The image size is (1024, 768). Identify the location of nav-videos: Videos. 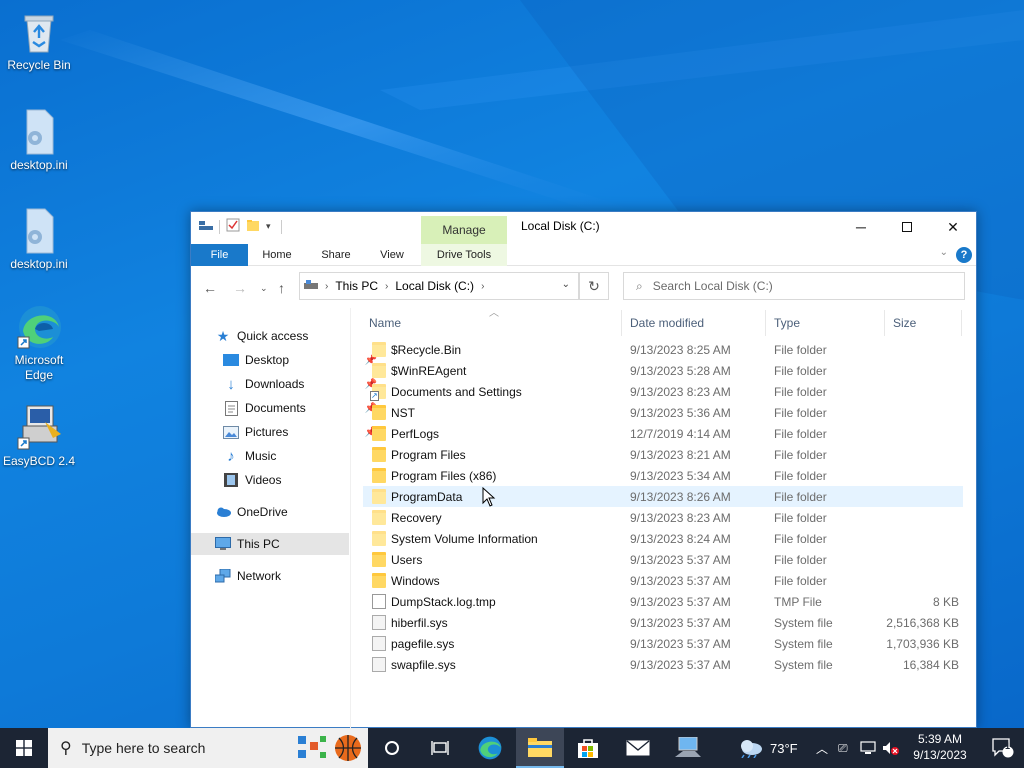
(302, 480).